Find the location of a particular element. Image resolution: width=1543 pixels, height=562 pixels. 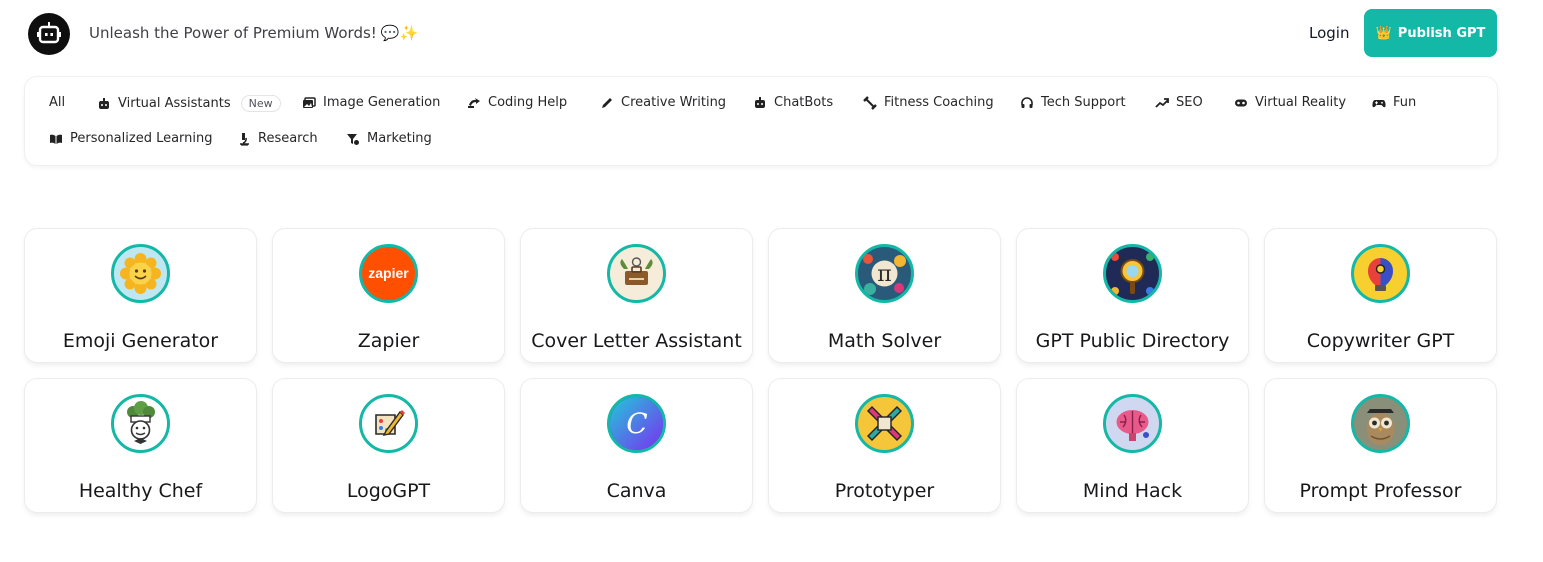

gpt-title: GPT Public Directory is located at coordinates (1132, 341).